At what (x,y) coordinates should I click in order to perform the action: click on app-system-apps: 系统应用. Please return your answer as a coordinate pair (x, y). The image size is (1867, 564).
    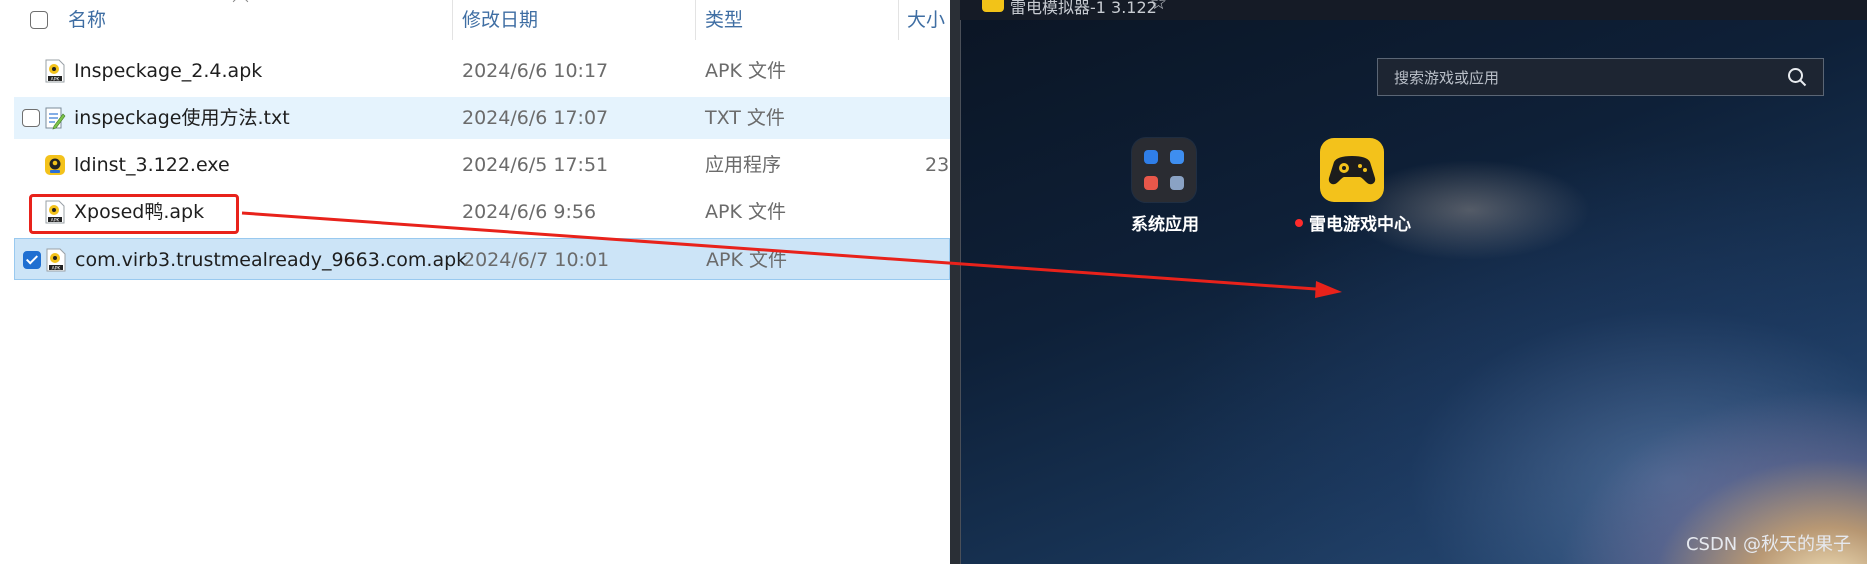
    Looking at the image, I should click on (1165, 188).